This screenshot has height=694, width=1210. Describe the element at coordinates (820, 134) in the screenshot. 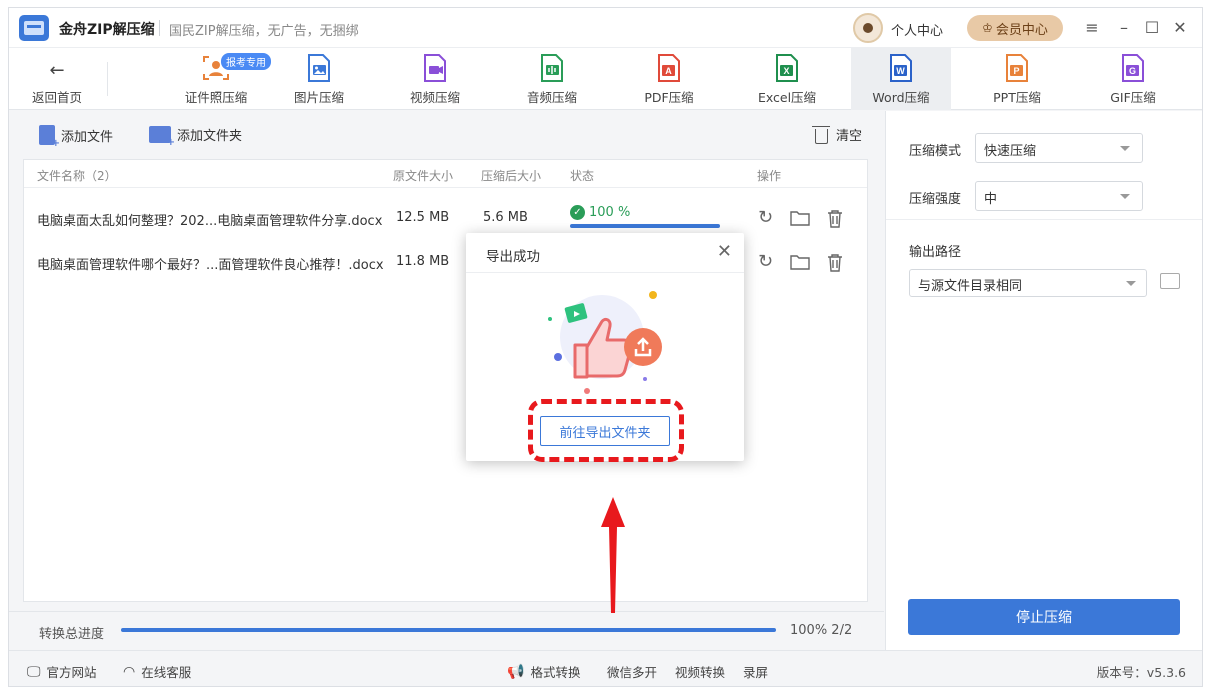

I see `trash-icon` at that location.